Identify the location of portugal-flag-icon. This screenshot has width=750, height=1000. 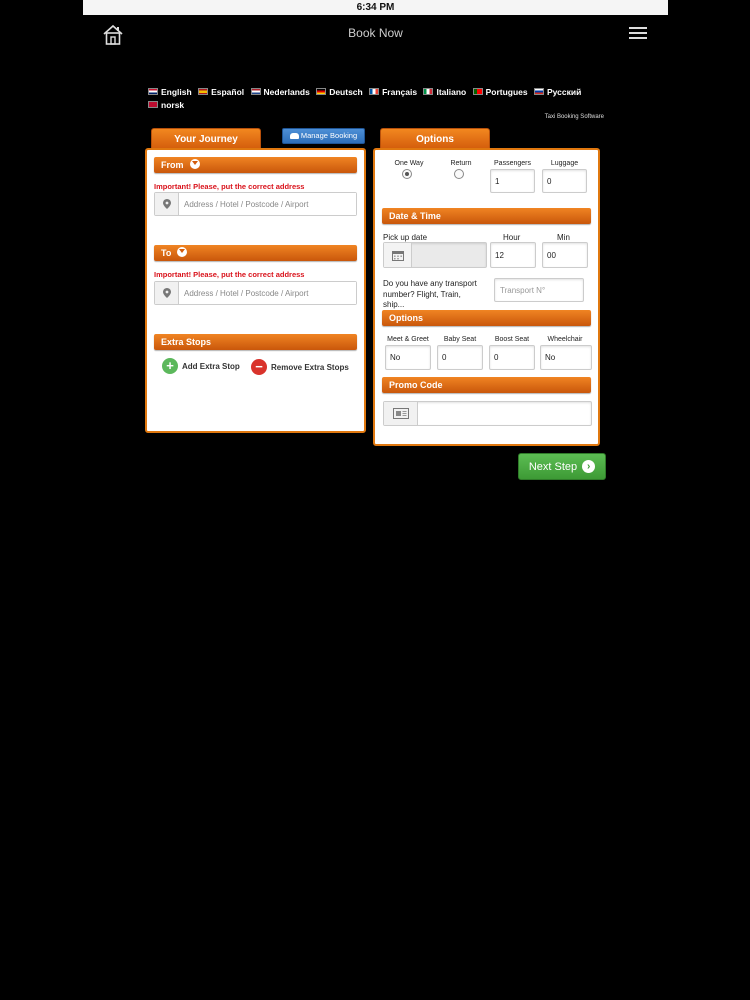
(477, 91).